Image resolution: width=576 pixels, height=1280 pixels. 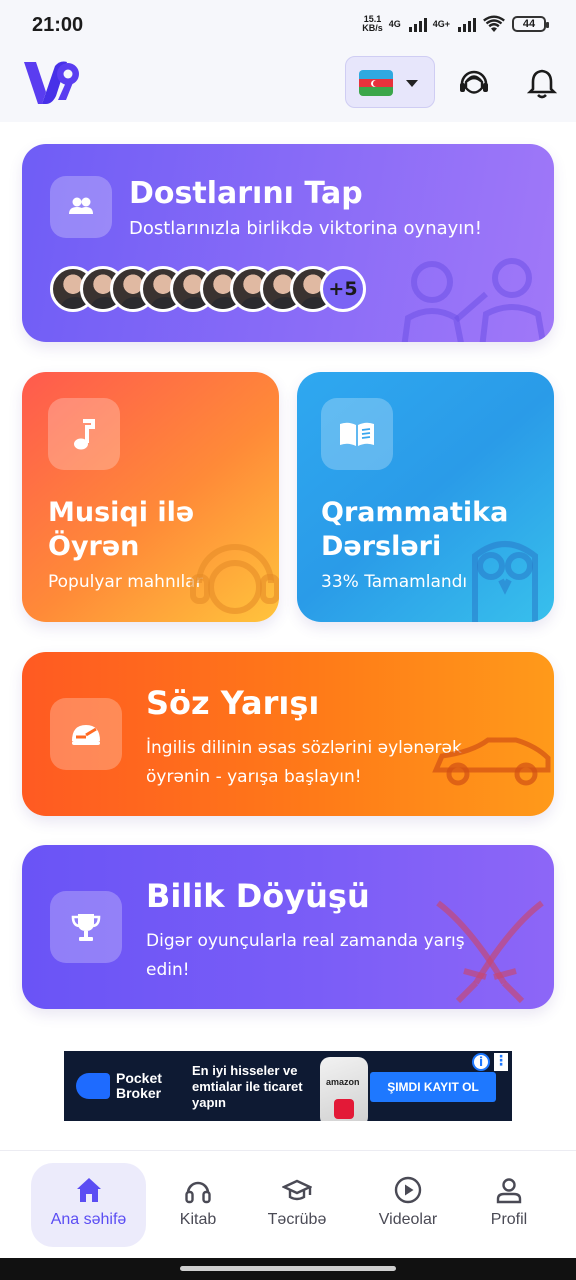 What do you see at coordinates (433, 1087) in the screenshot?
I see `ad-signup-button: ŞIMDI KAYIT OL` at bounding box center [433, 1087].